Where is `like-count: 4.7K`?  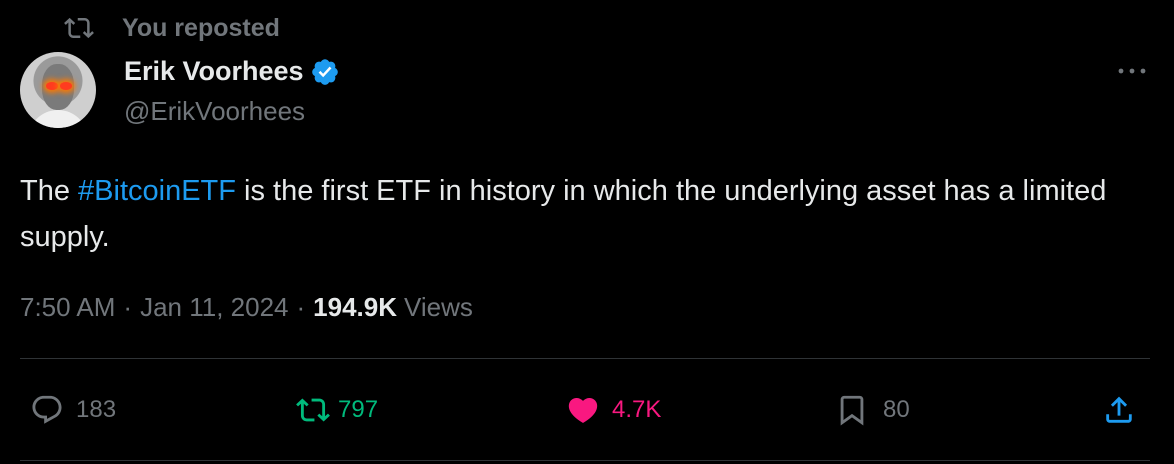 like-count: 4.7K is located at coordinates (637, 409).